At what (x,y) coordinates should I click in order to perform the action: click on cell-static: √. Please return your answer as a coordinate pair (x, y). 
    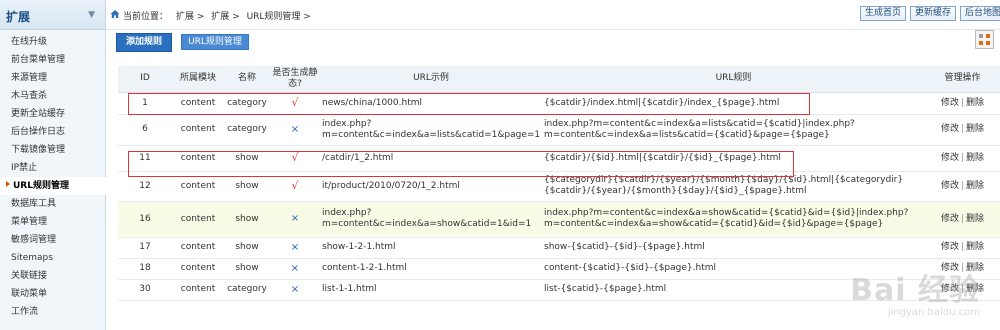
    Looking at the image, I should click on (295, 158).